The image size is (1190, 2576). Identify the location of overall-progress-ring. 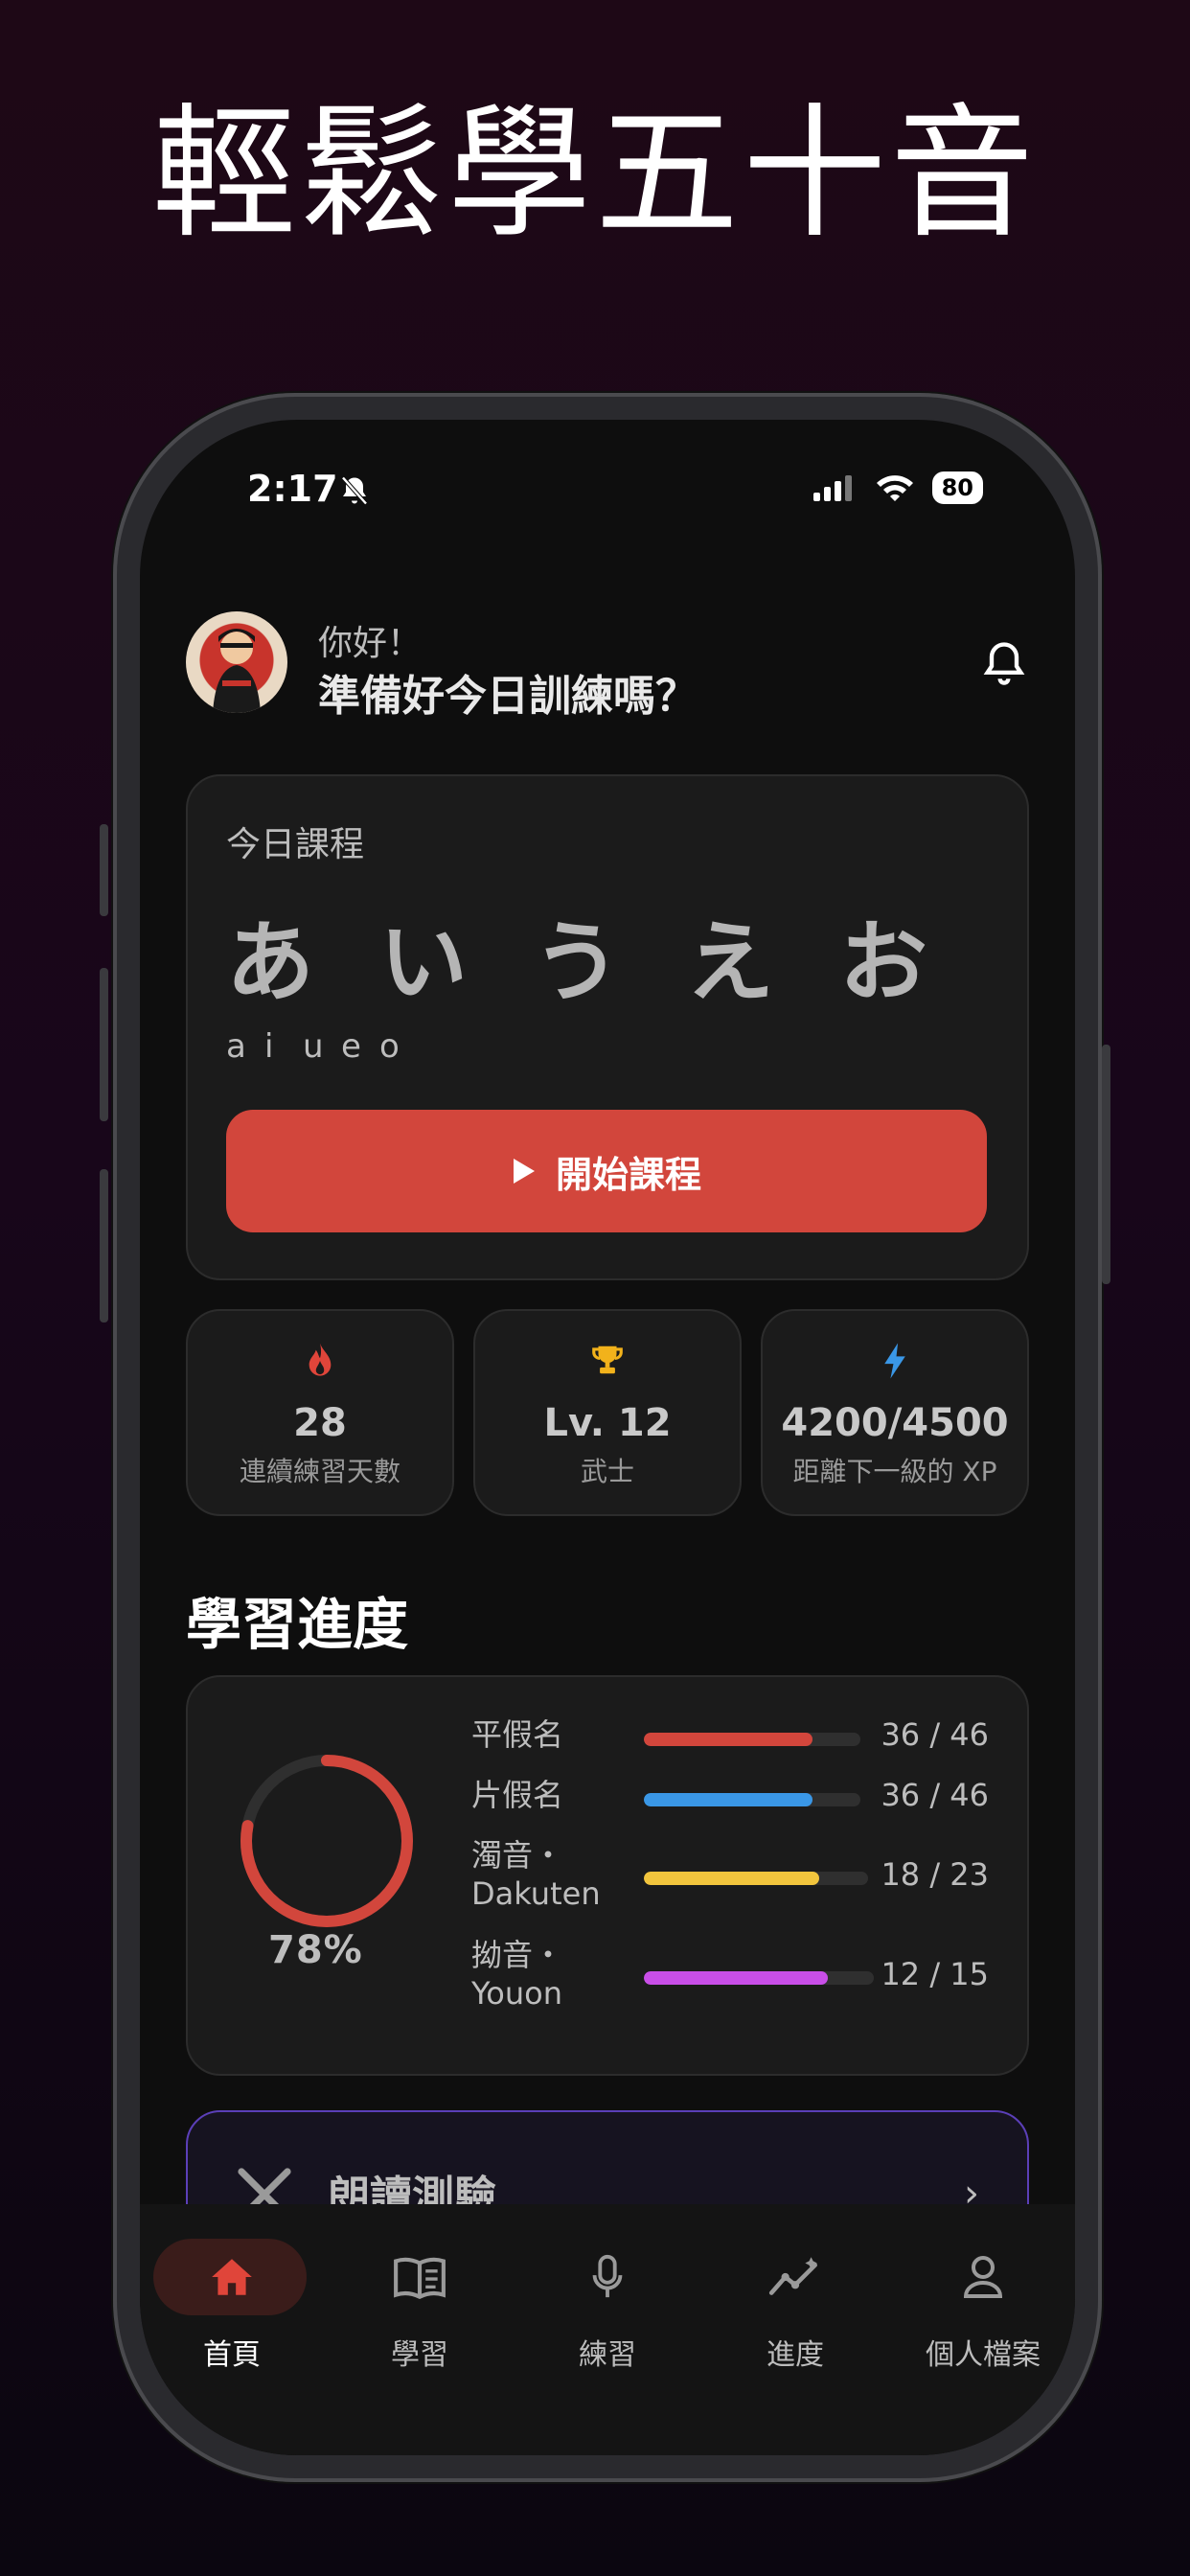
(326, 1841).